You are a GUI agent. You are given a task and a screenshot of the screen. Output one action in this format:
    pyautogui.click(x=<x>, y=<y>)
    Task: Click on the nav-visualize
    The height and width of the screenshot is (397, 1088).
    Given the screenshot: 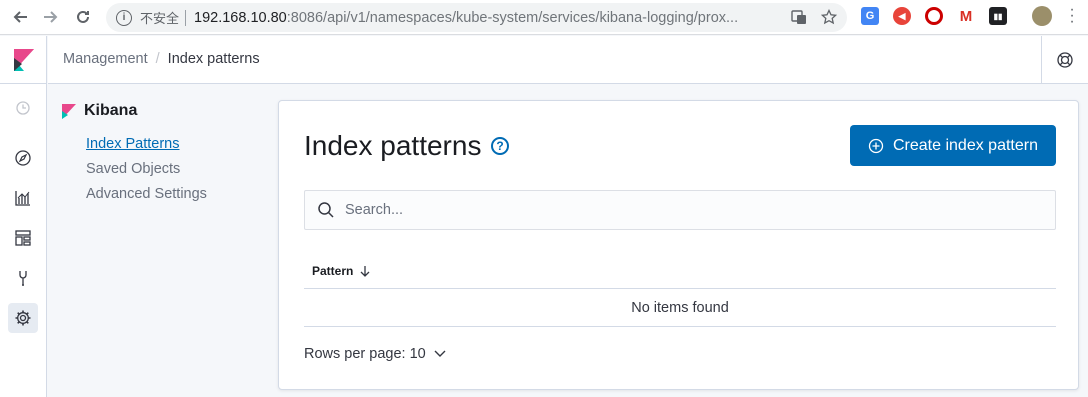 What is the action you would take?
    pyautogui.click(x=23, y=198)
    